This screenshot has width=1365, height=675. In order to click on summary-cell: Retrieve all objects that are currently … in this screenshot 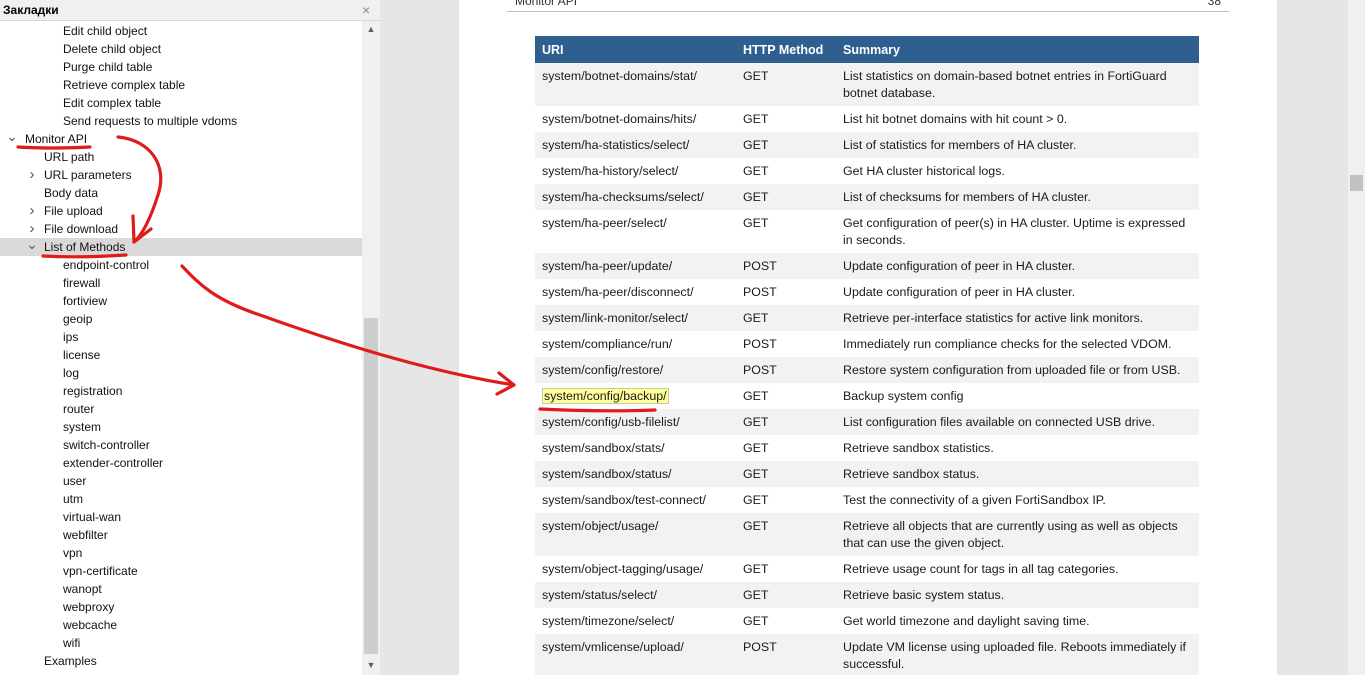, I will do `click(1017, 534)`.